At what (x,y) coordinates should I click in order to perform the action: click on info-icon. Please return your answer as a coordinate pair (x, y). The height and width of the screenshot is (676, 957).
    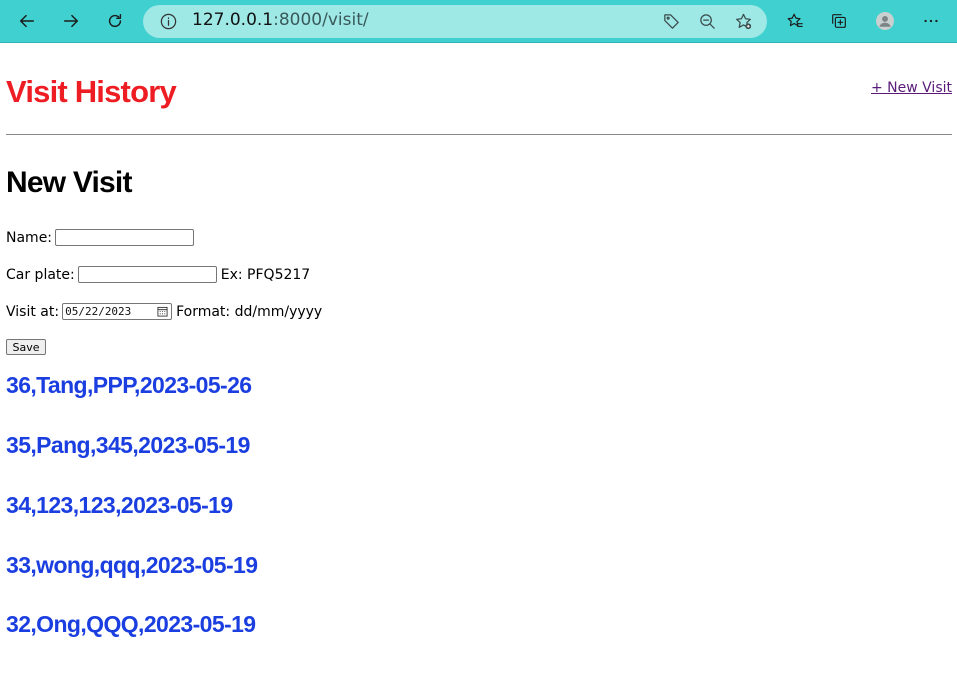
    Looking at the image, I should click on (168, 21).